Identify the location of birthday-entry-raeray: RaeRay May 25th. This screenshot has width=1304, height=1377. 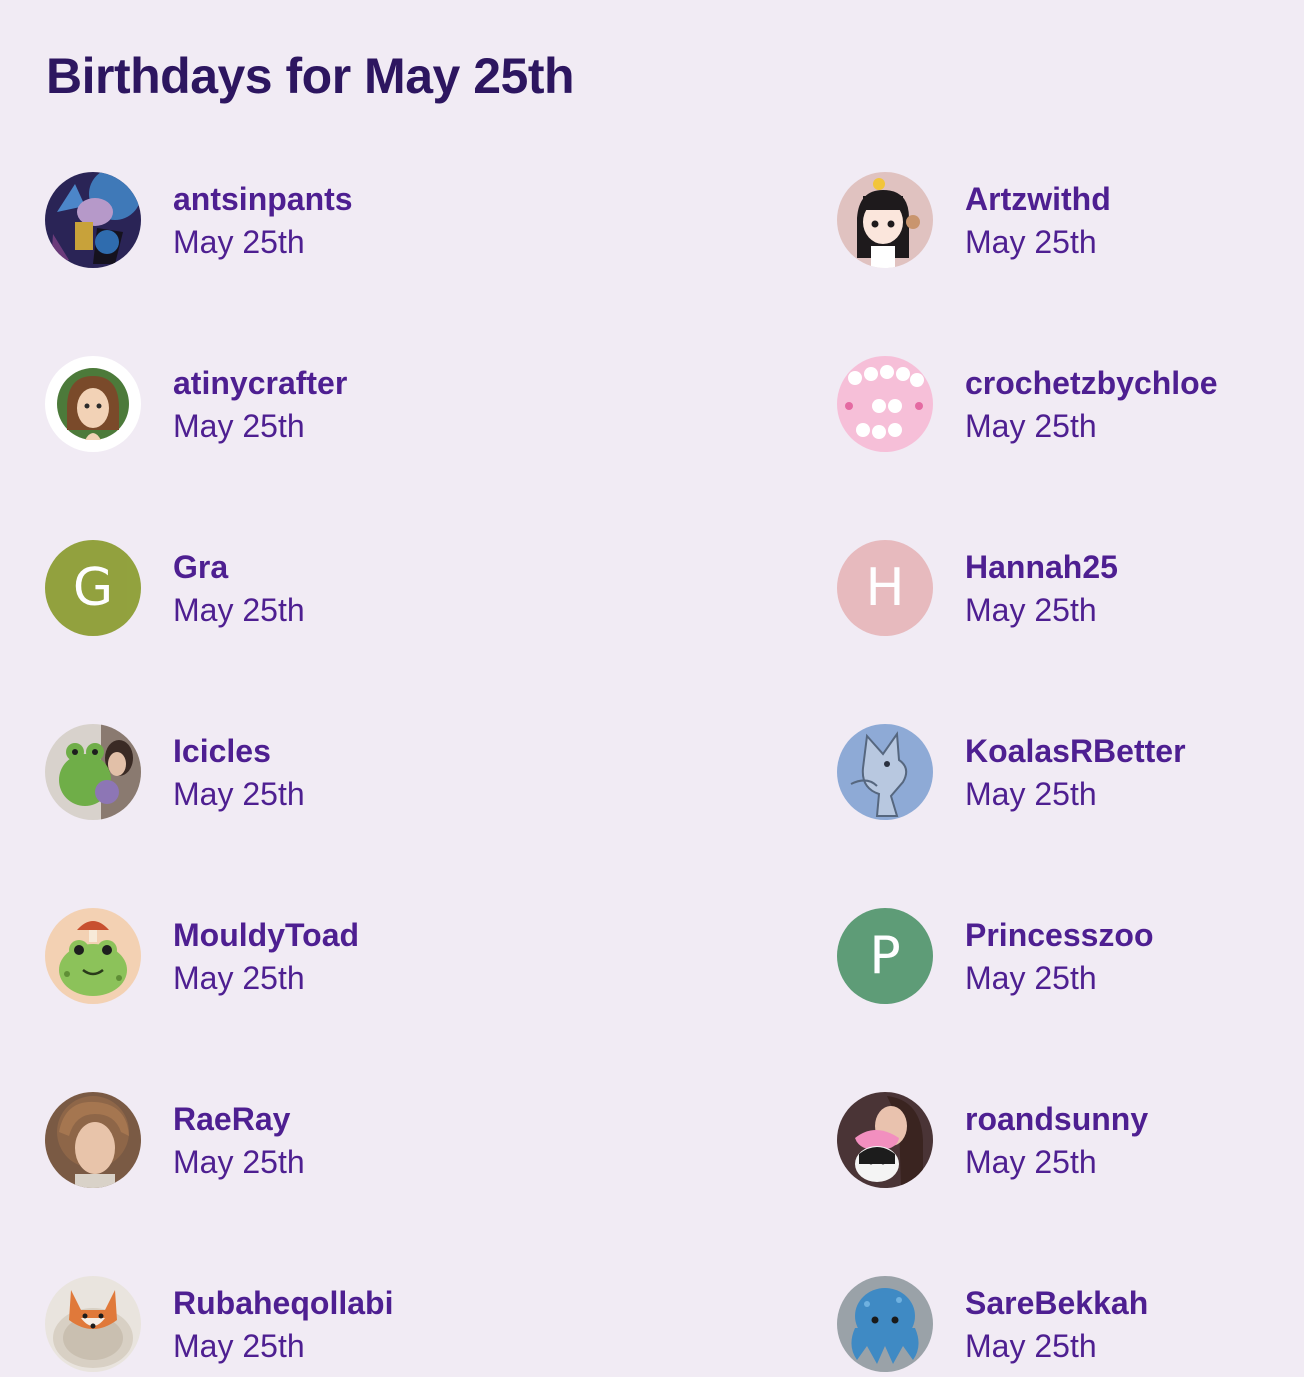
(275, 1140).